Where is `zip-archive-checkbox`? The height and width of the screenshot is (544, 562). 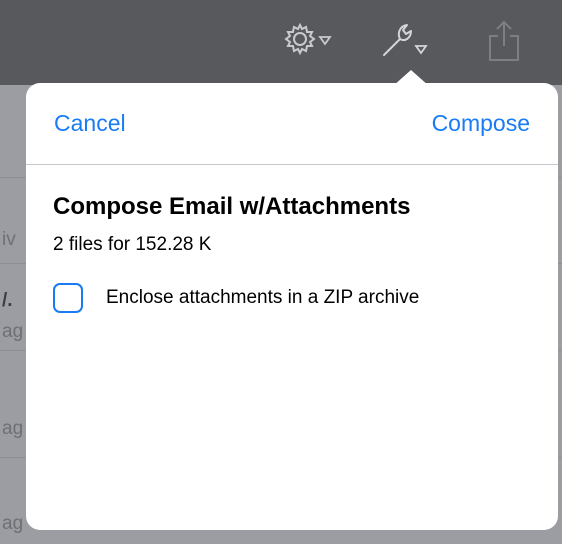 zip-archive-checkbox is located at coordinates (68, 298).